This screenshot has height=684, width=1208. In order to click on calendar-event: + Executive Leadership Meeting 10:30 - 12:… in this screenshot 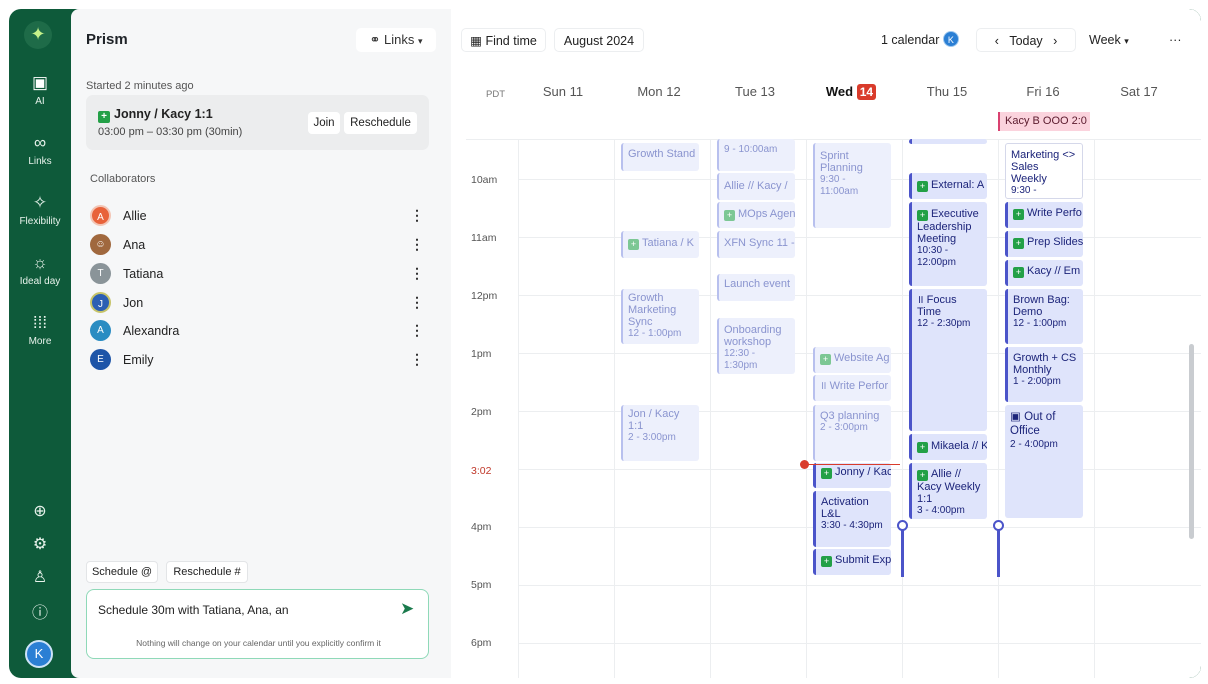, I will do `click(948, 244)`.